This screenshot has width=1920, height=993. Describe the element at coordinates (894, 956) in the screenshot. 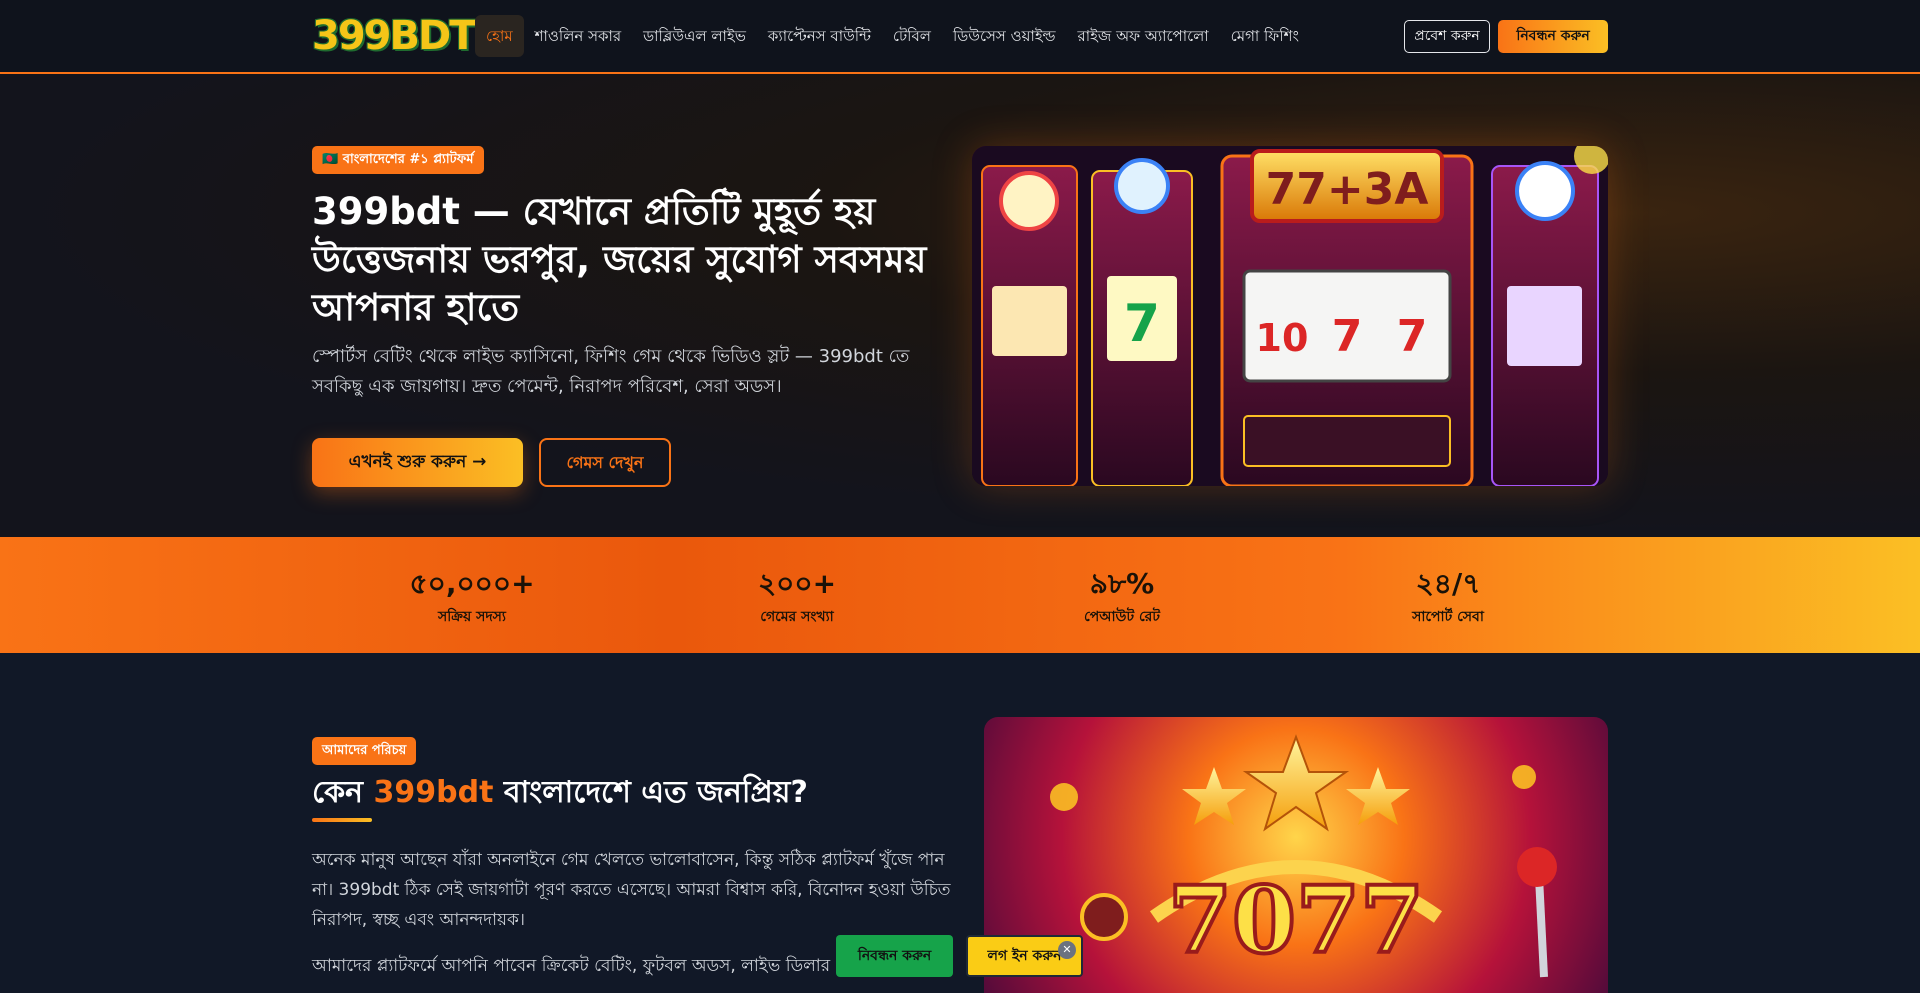

I see `floating-register-button: নিবন্ধন করুন` at that location.